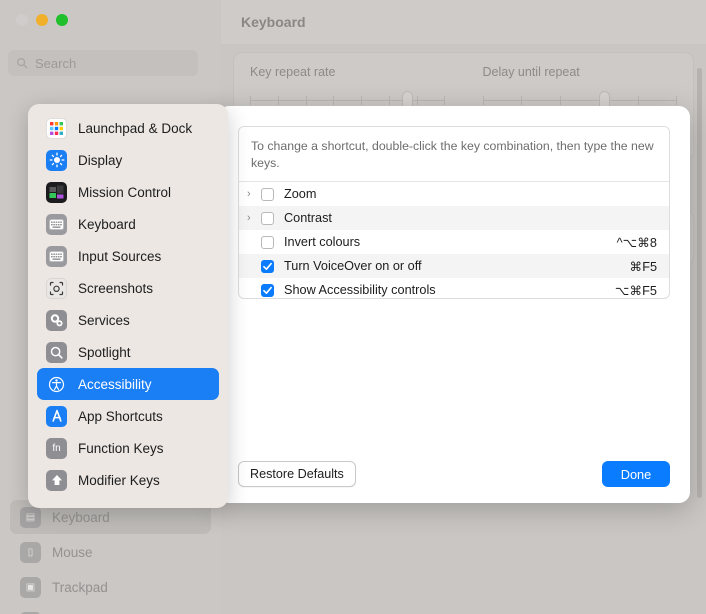  Describe the element at coordinates (120, 416) in the screenshot. I see `sidebar-item-label: App Shortcuts` at that location.